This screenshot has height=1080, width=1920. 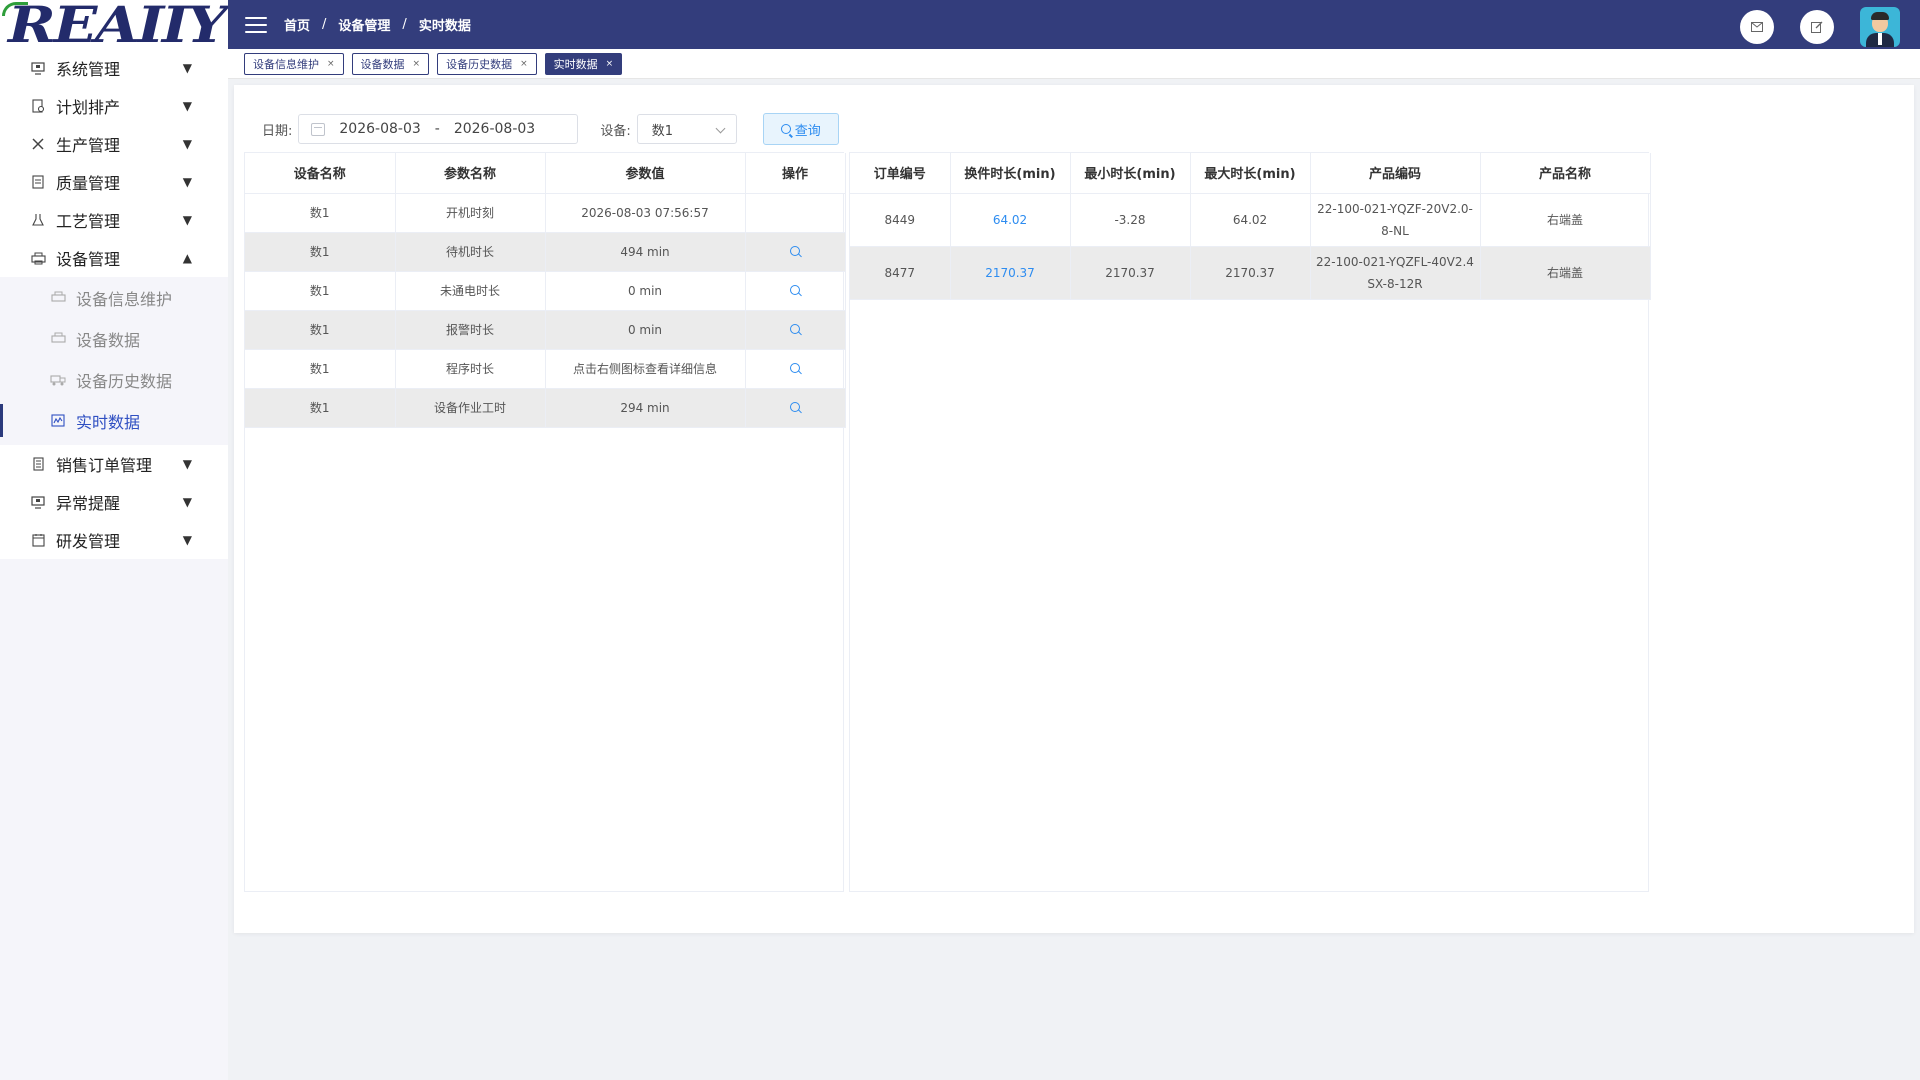 I want to click on device-label: 设备:, so click(x=615, y=131).